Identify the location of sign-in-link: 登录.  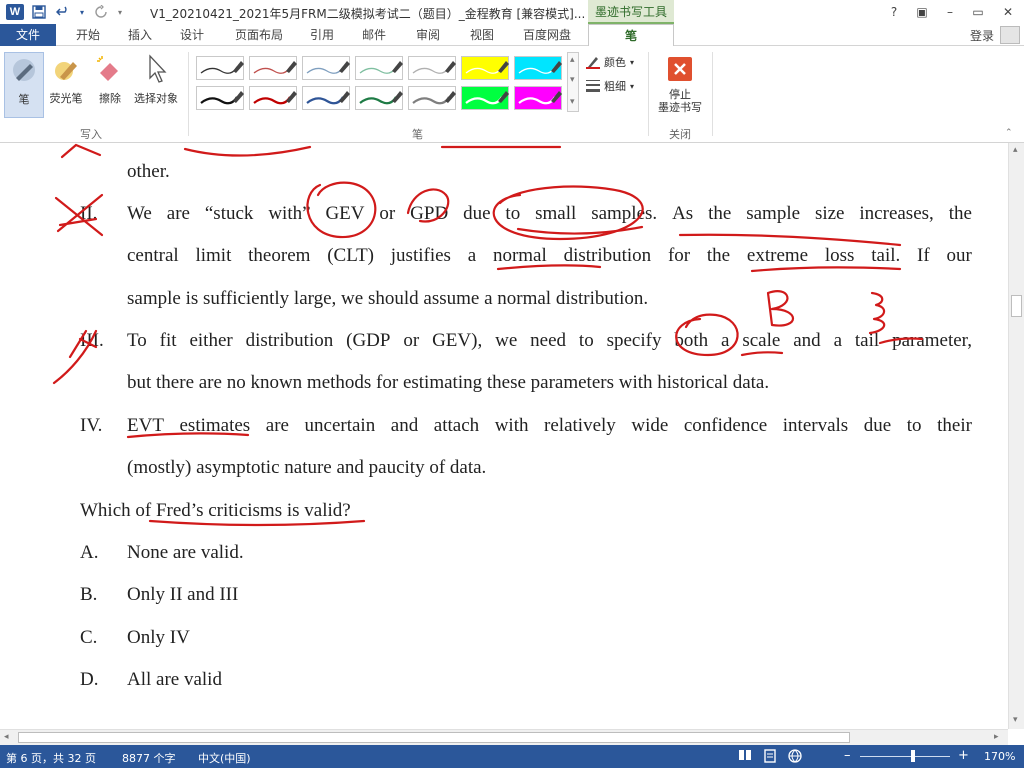
(982, 35).